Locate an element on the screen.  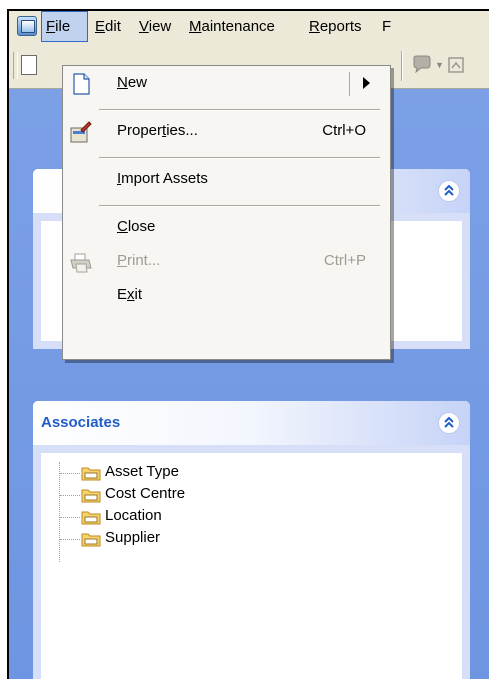
menu-file-label: ile is located at coordinates (63, 26).